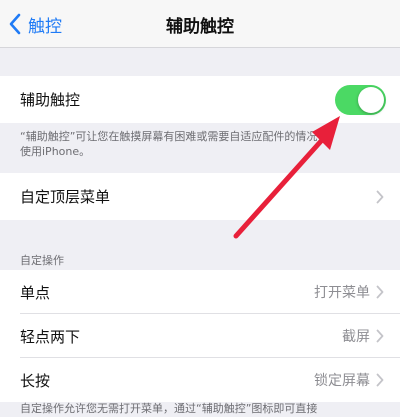 The height and width of the screenshot is (417, 400). Describe the element at coordinates (200, 292) in the screenshot. I see `action-row-single-tap: 单点 打开菜单` at that location.